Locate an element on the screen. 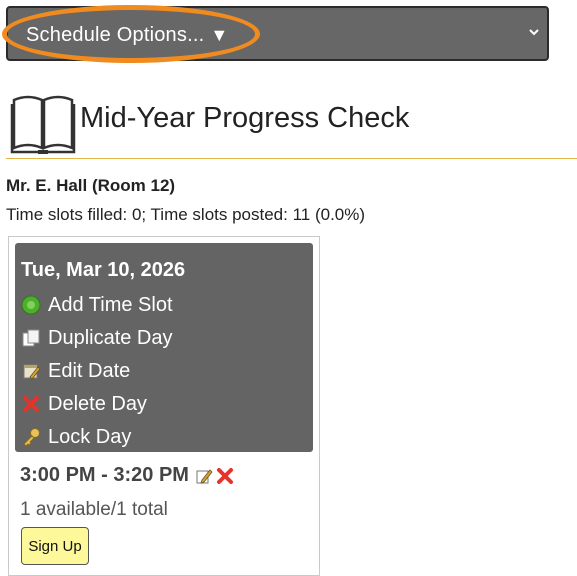 Image resolution: width=577 pixels, height=576 pixels. availability-text: 1 available/1 total is located at coordinates (94, 509).